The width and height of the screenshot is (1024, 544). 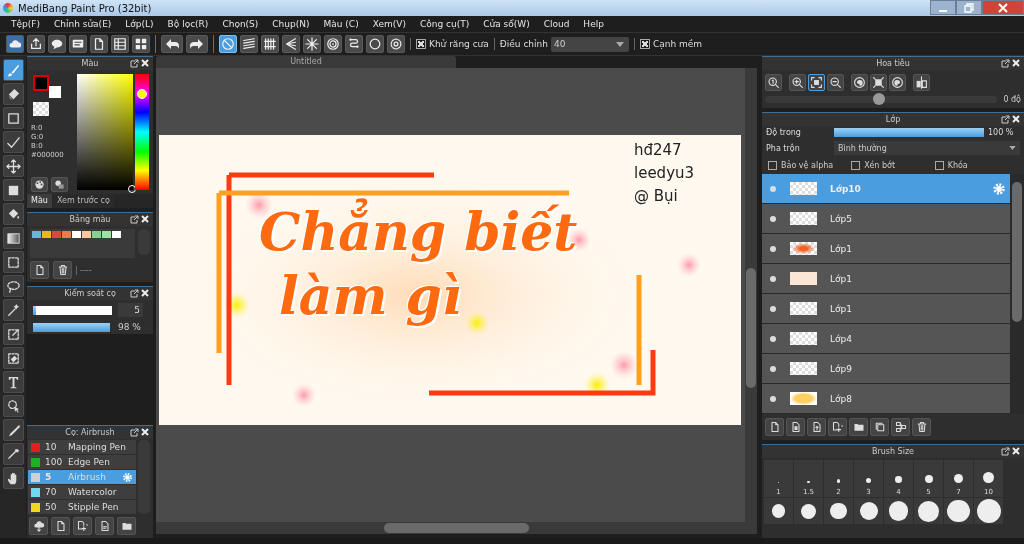 What do you see at coordinates (82, 507) in the screenshot?
I see `brush-item: 50 Stipple Pen` at bounding box center [82, 507].